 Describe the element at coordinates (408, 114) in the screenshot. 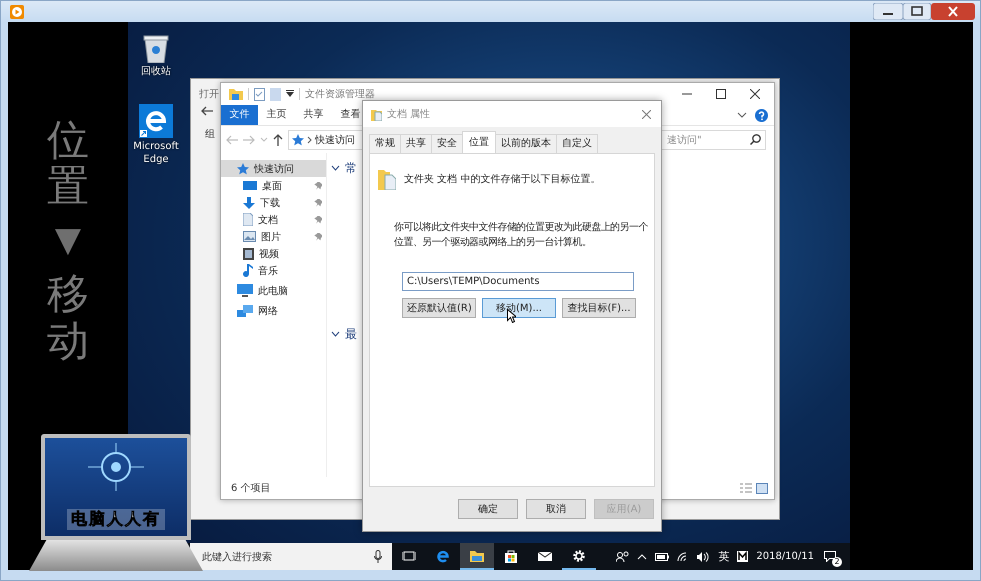

I see `window-title: 文档 属性` at that location.